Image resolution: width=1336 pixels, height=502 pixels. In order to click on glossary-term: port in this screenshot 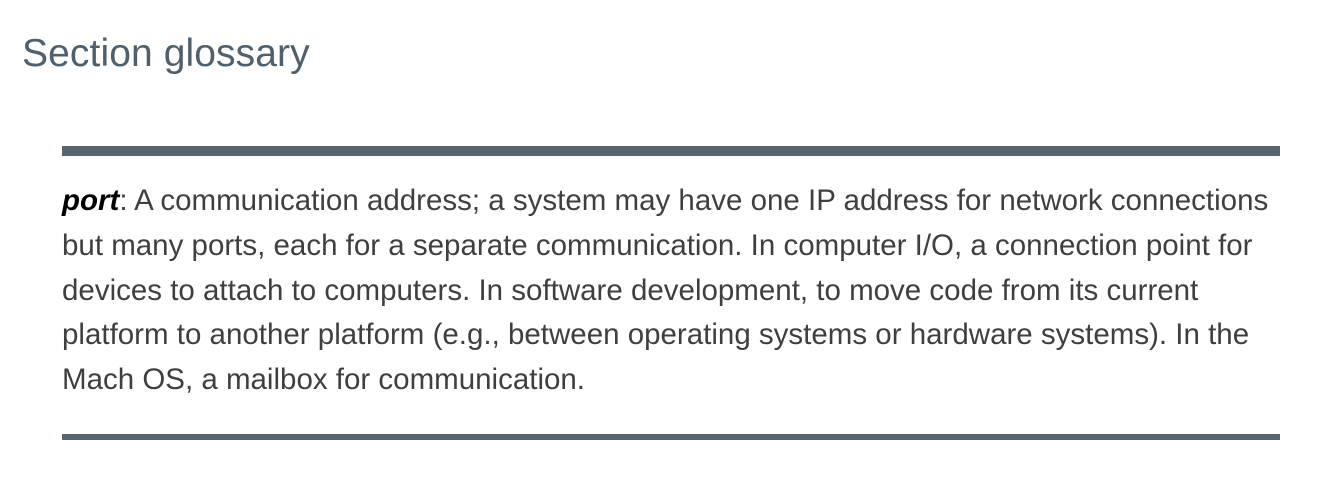, I will do `click(91, 200)`.